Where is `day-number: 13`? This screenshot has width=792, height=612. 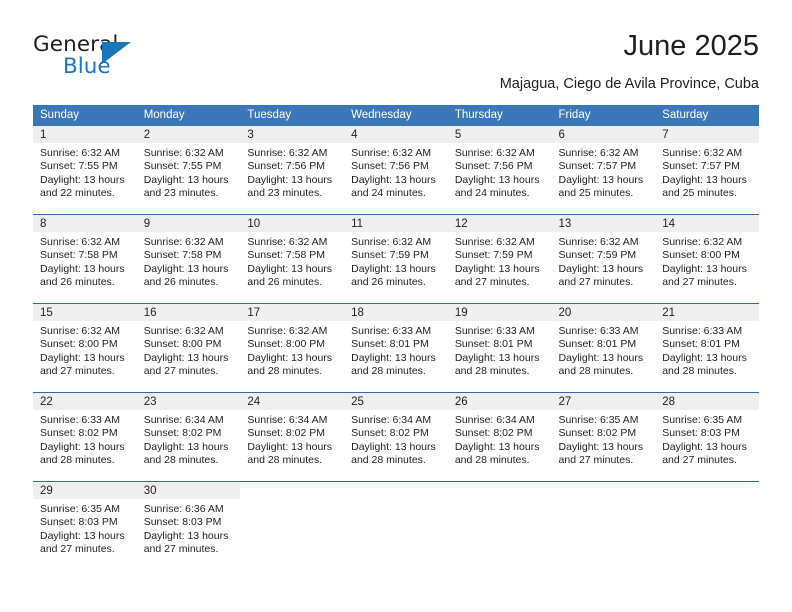
day-number: 13 is located at coordinates (603, 223).